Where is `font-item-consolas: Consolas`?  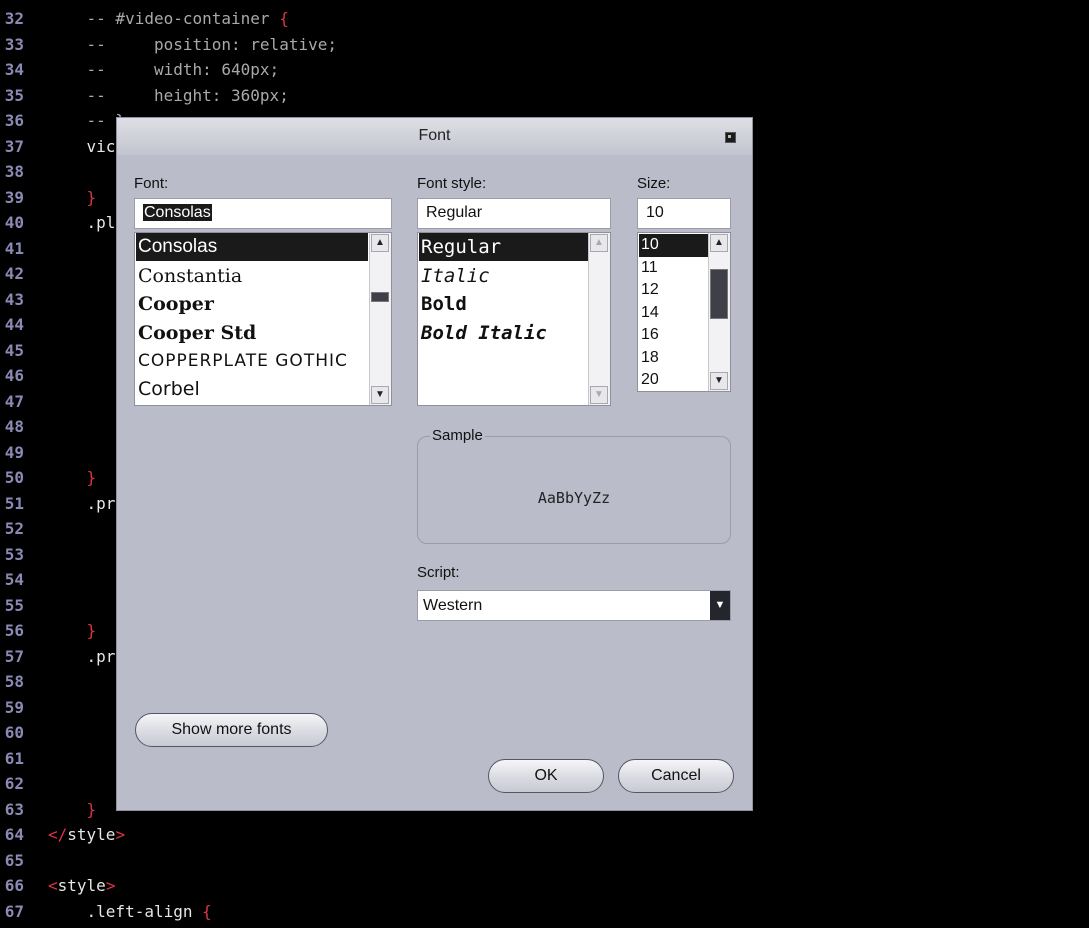
font-item-consolas: Consolas is located at coordinates (252, 247).